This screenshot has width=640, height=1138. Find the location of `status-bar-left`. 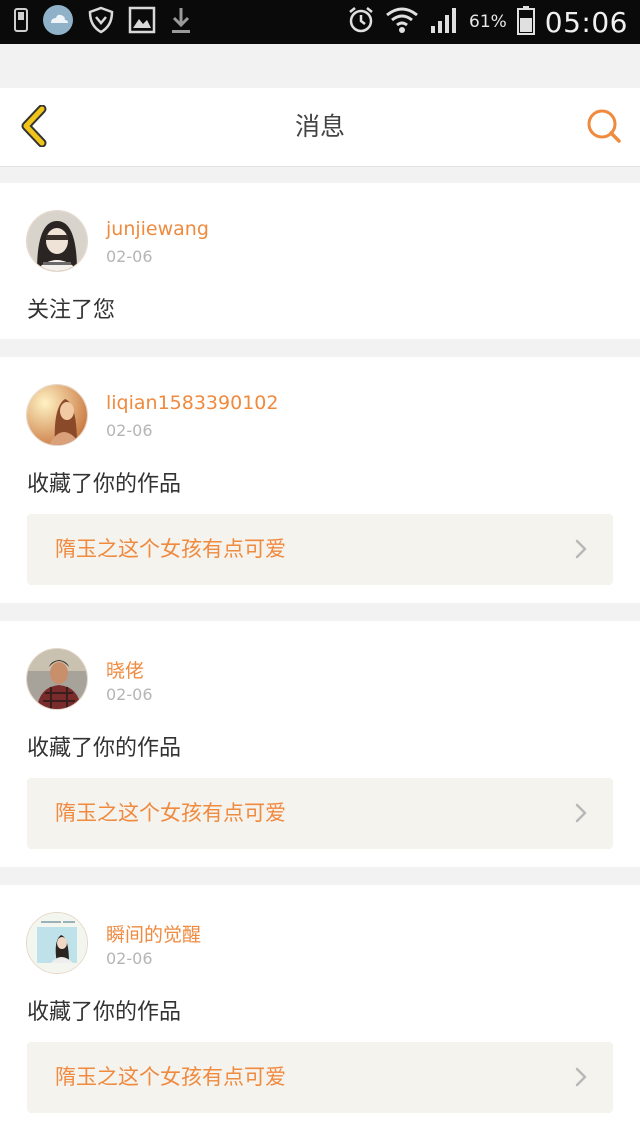

status-bar-left is located at coordinates (103, 22).